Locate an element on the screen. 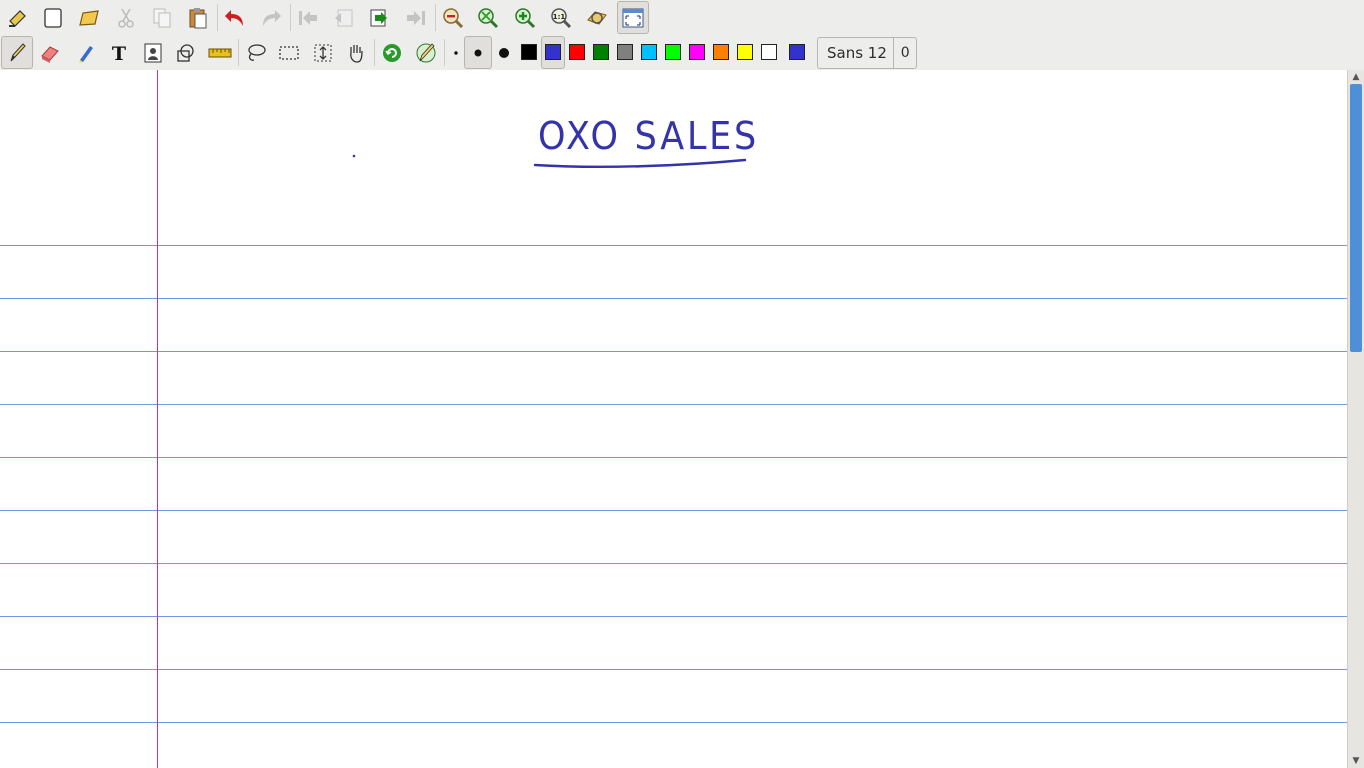 The image size is (1364, 768). zoom-fit-button is located at coordinates (488, 17).